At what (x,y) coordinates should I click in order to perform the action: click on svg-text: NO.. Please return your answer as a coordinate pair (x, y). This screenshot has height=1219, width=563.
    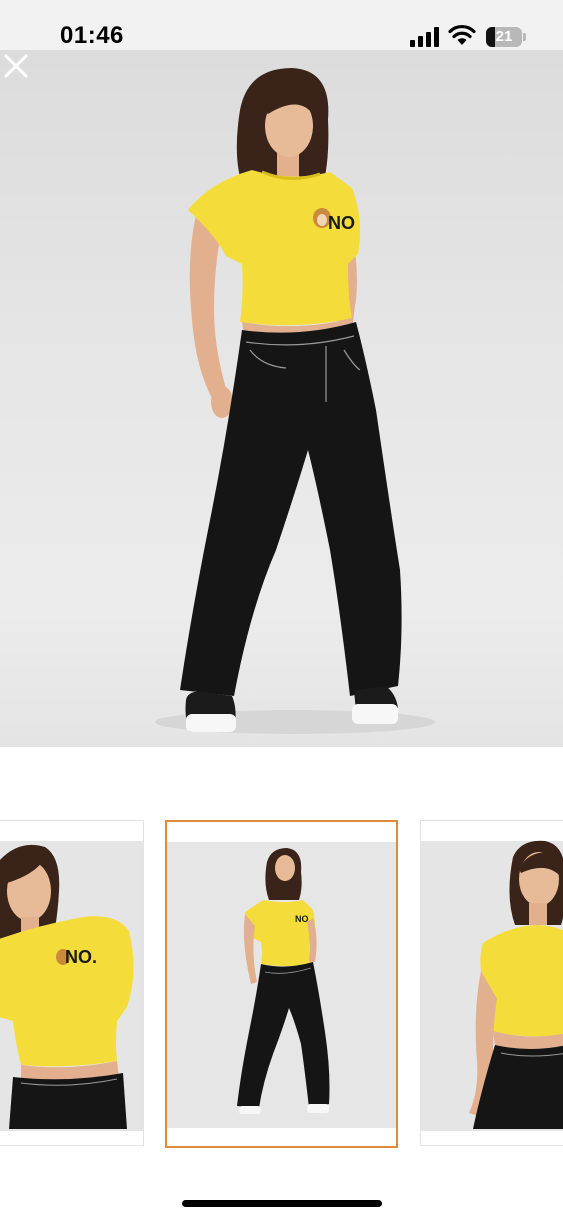
    Looking at the image, I should click on (81, 957).